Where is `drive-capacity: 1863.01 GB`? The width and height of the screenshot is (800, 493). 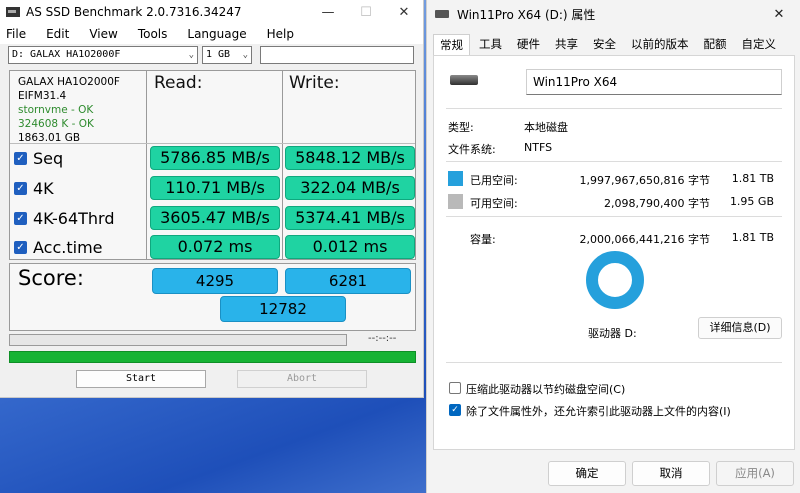 drive-capacity: 1863.01 GB is located at coordinates (49, 138).